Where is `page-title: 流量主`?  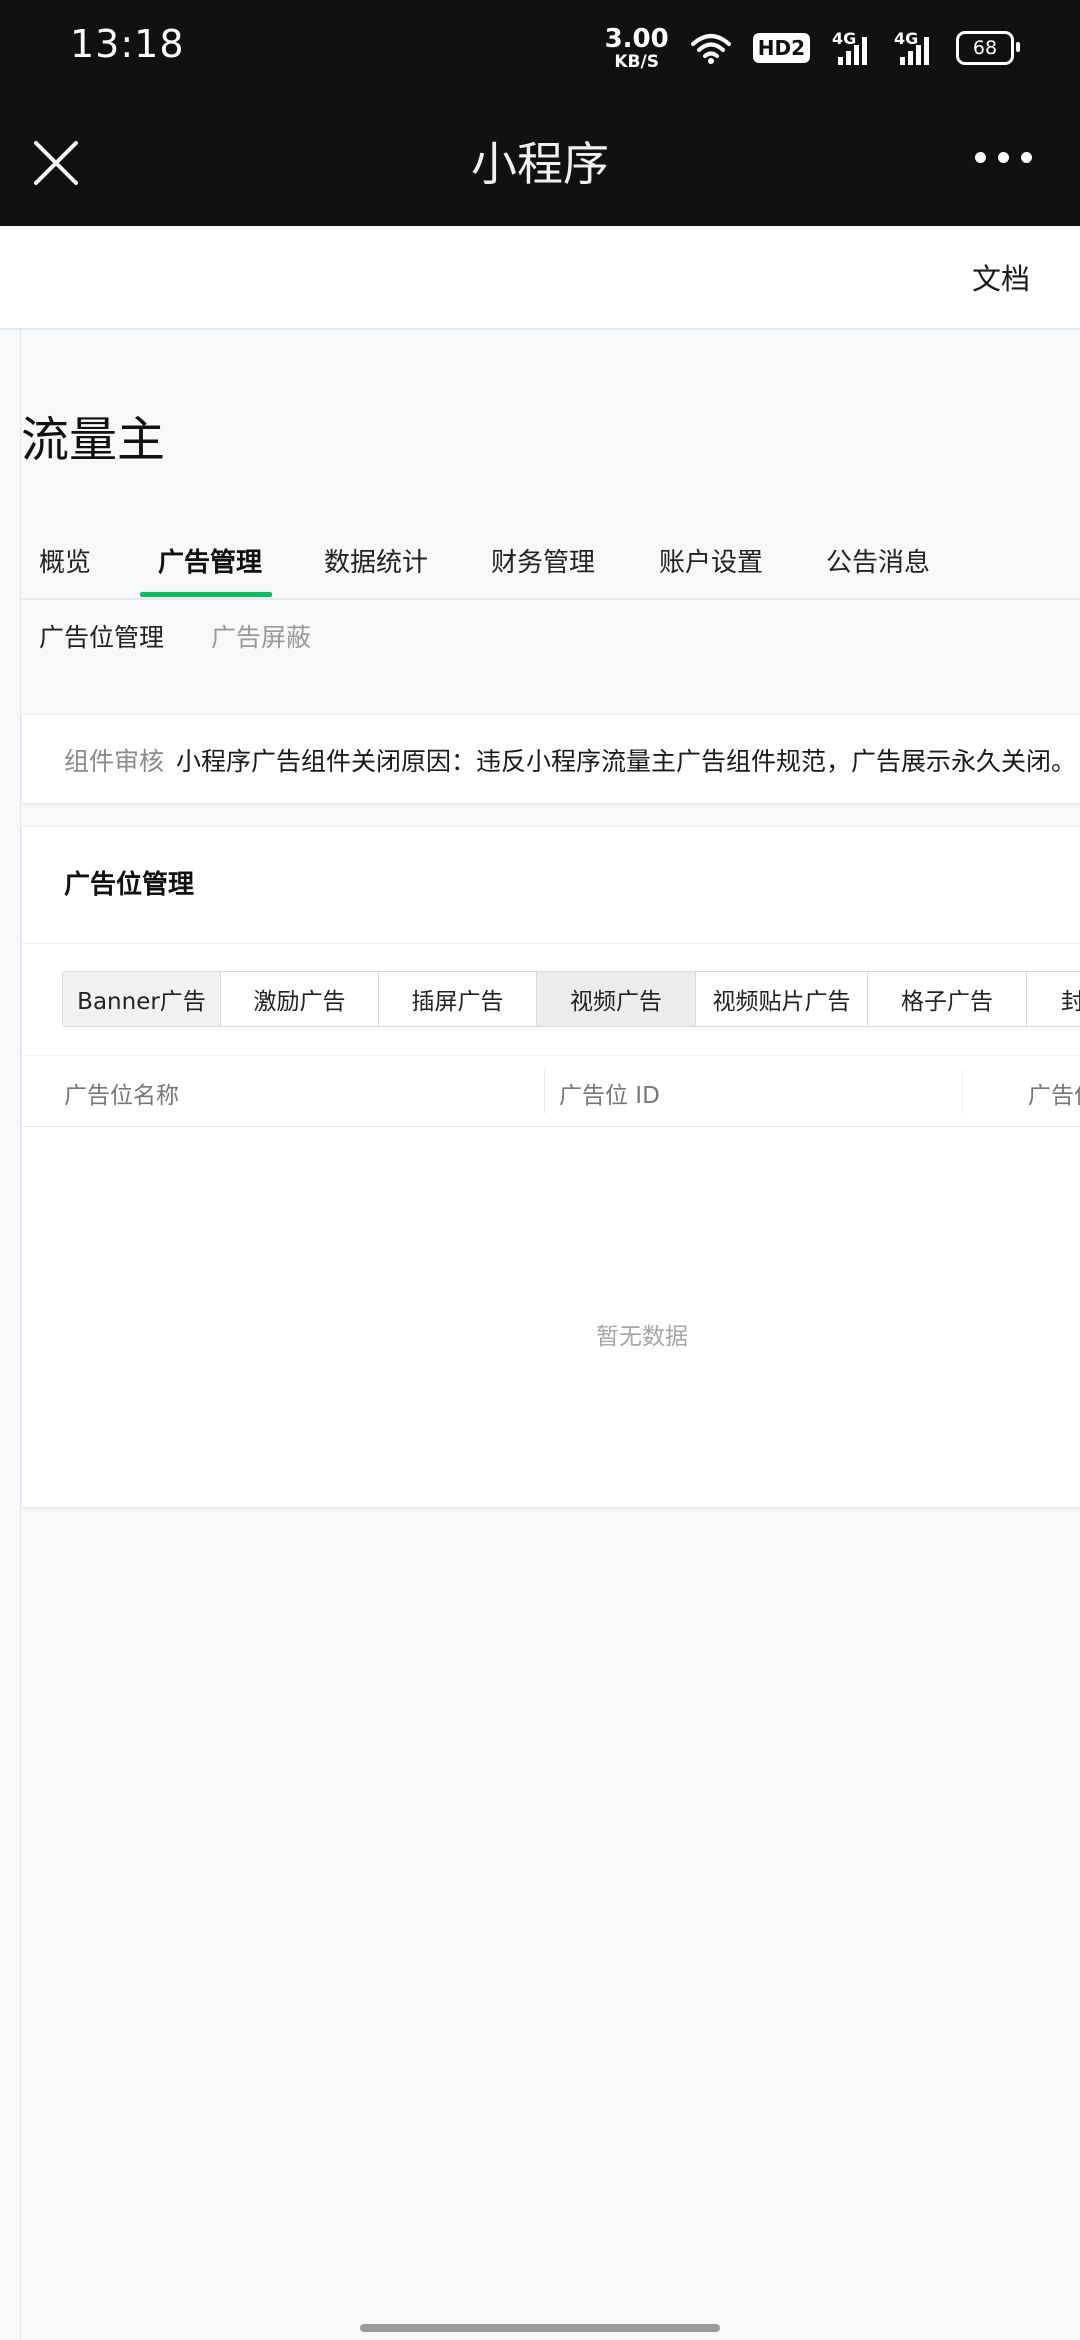 page-title: 流量主 is located at coordinates (93, 440).